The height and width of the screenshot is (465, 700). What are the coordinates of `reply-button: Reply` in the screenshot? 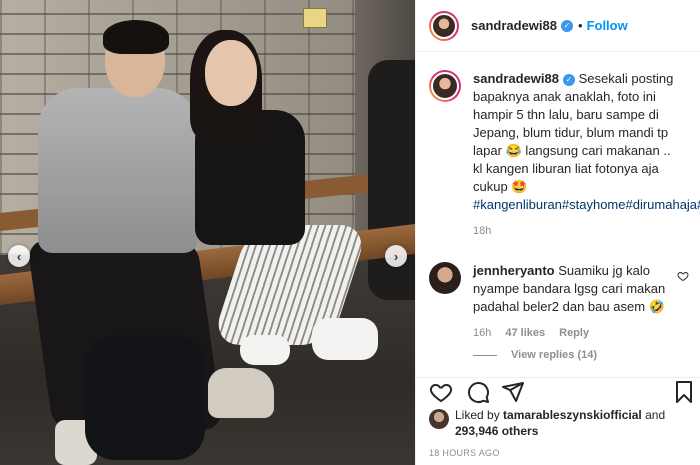 It's located at (574, 333).